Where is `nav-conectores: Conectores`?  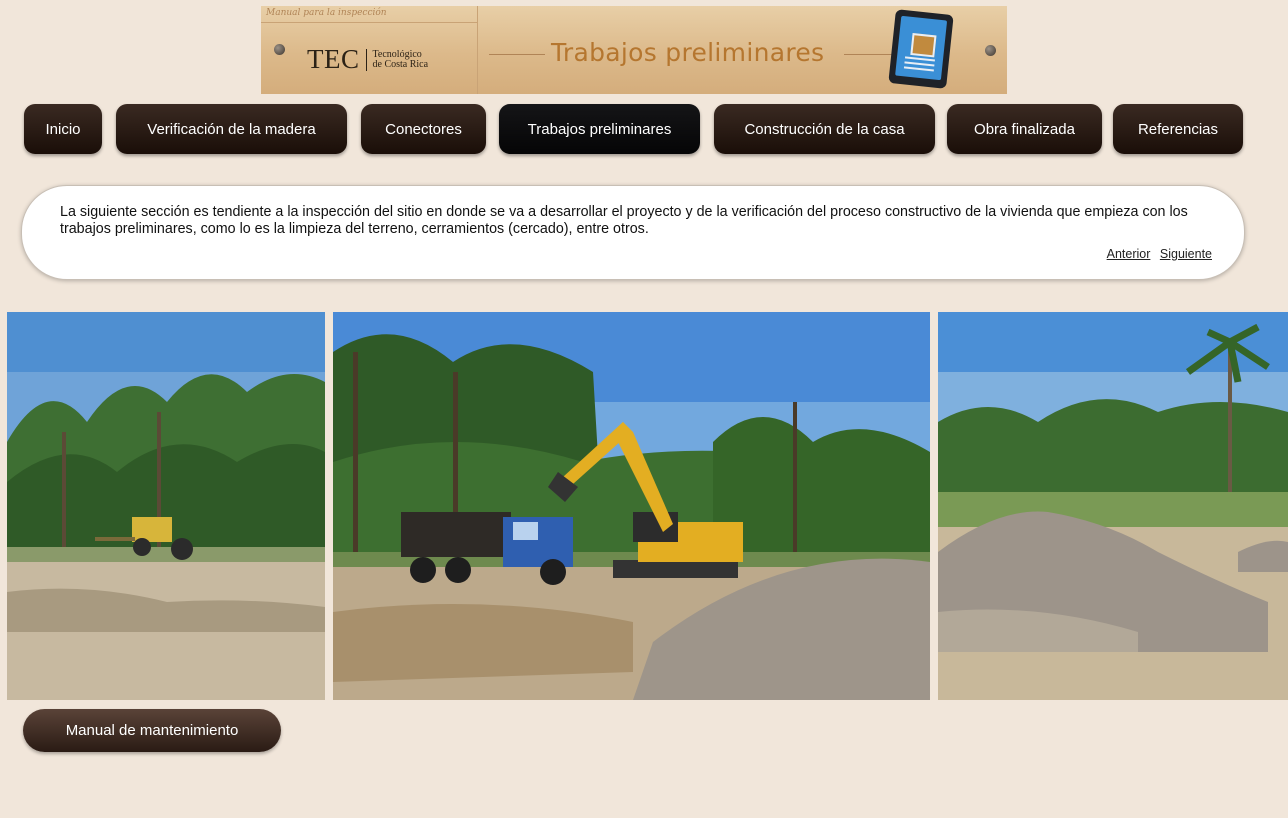
nav-conectores: Conectores is located at coordinates (423, 129).